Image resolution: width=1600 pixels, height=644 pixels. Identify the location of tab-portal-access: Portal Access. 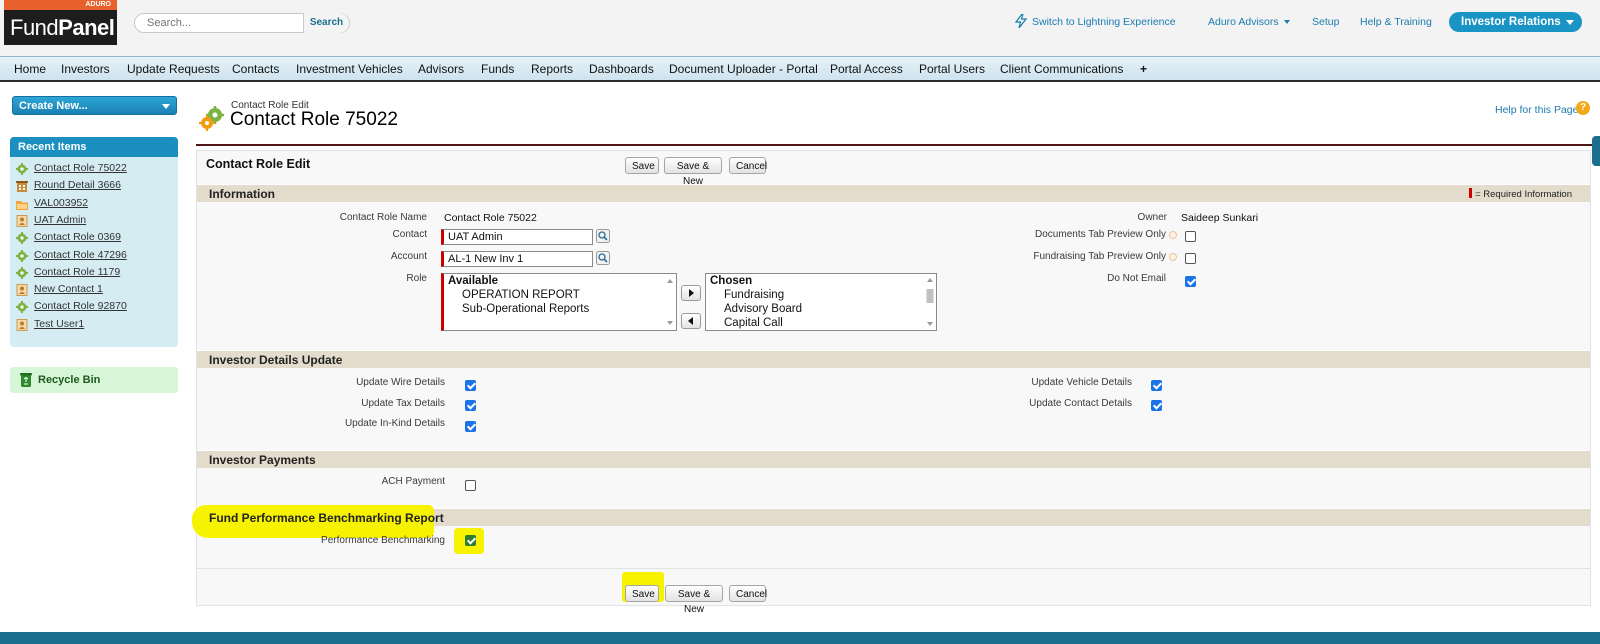
(866, 69).